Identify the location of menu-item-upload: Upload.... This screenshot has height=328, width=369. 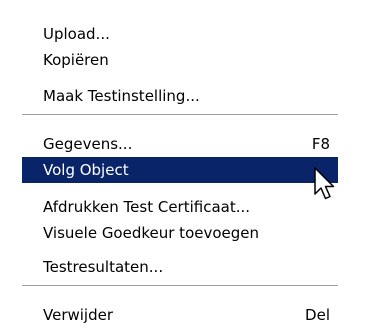
(180, 34).